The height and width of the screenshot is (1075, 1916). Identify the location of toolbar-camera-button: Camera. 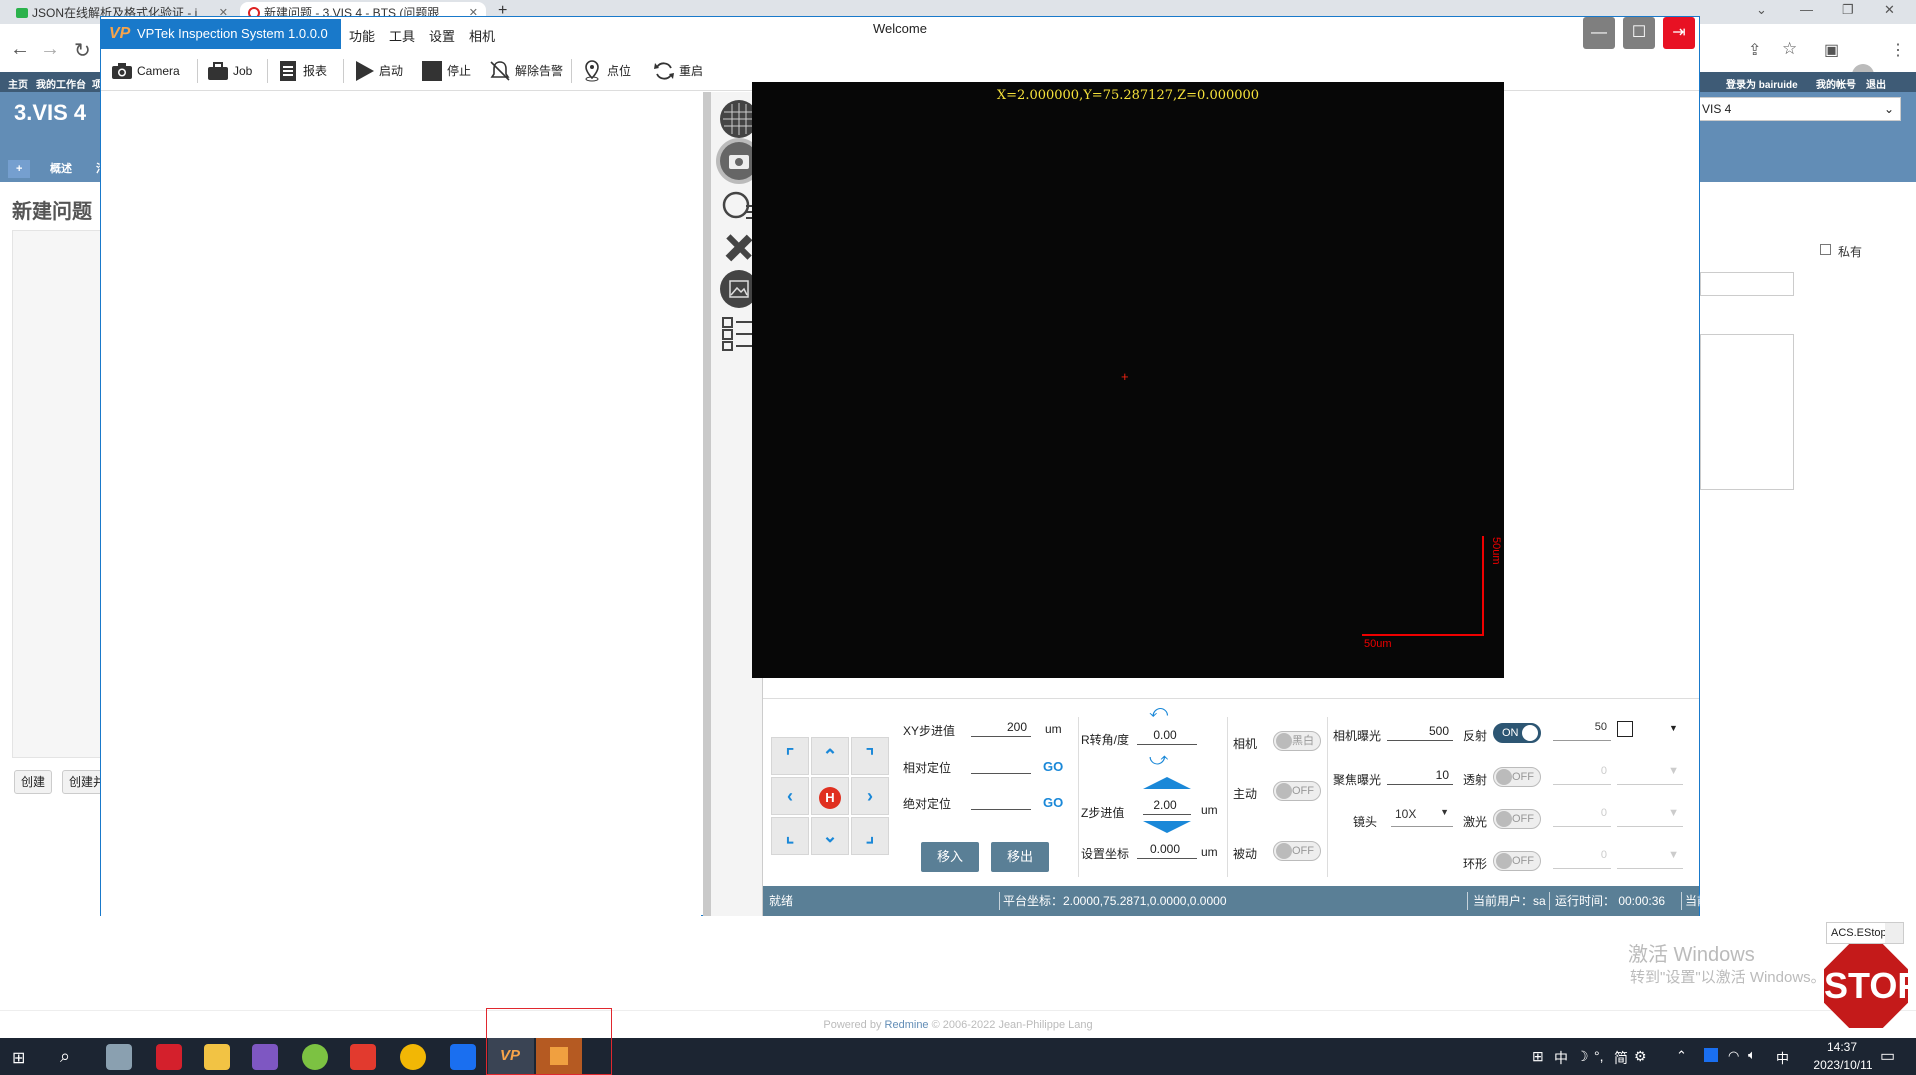
(145, 71).